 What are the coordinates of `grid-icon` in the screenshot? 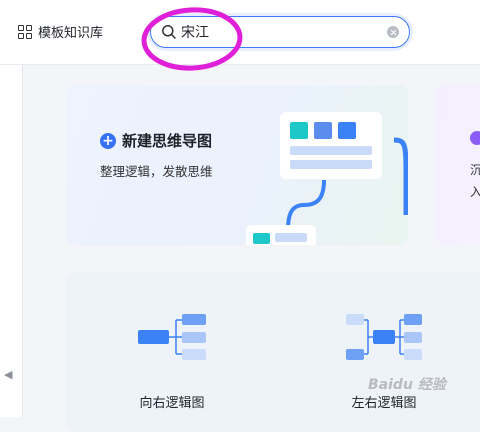 It's located at (25, 31).